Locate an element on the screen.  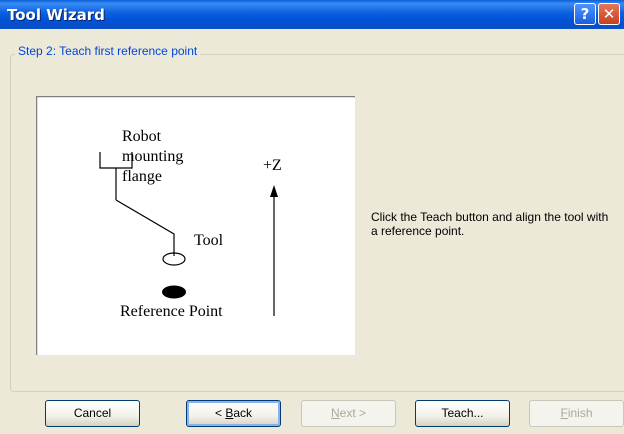
reference-point-label: Reference Point is located at coordinates (171, 311).